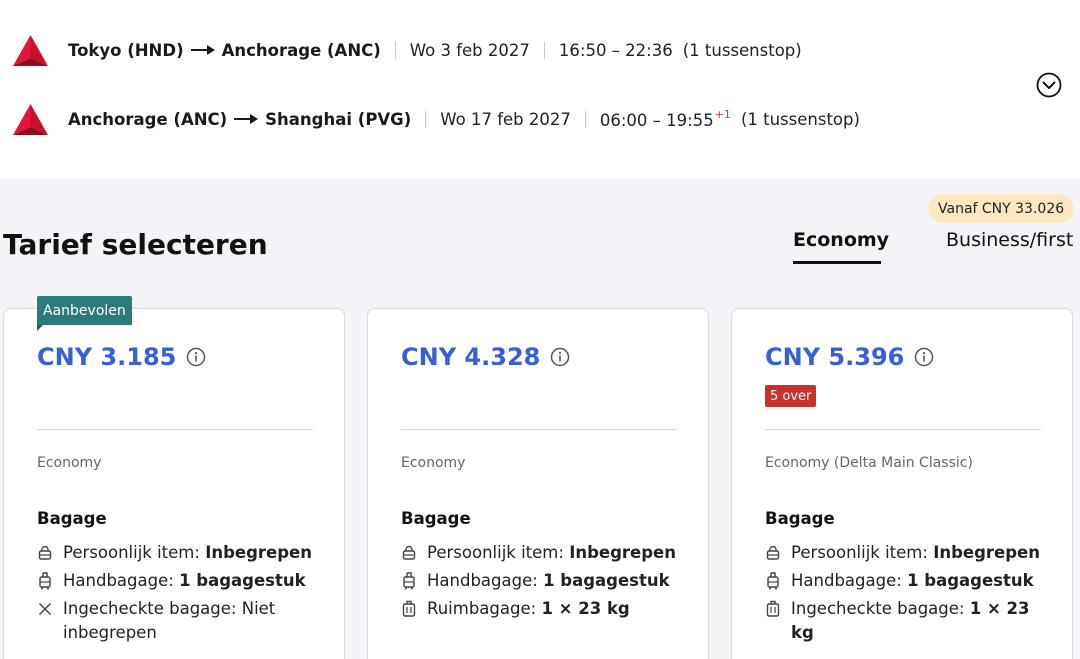  I want to click on baggage-item-checked: Ingecheckte bagage: 1 × 23 kg, so click(910, 621).